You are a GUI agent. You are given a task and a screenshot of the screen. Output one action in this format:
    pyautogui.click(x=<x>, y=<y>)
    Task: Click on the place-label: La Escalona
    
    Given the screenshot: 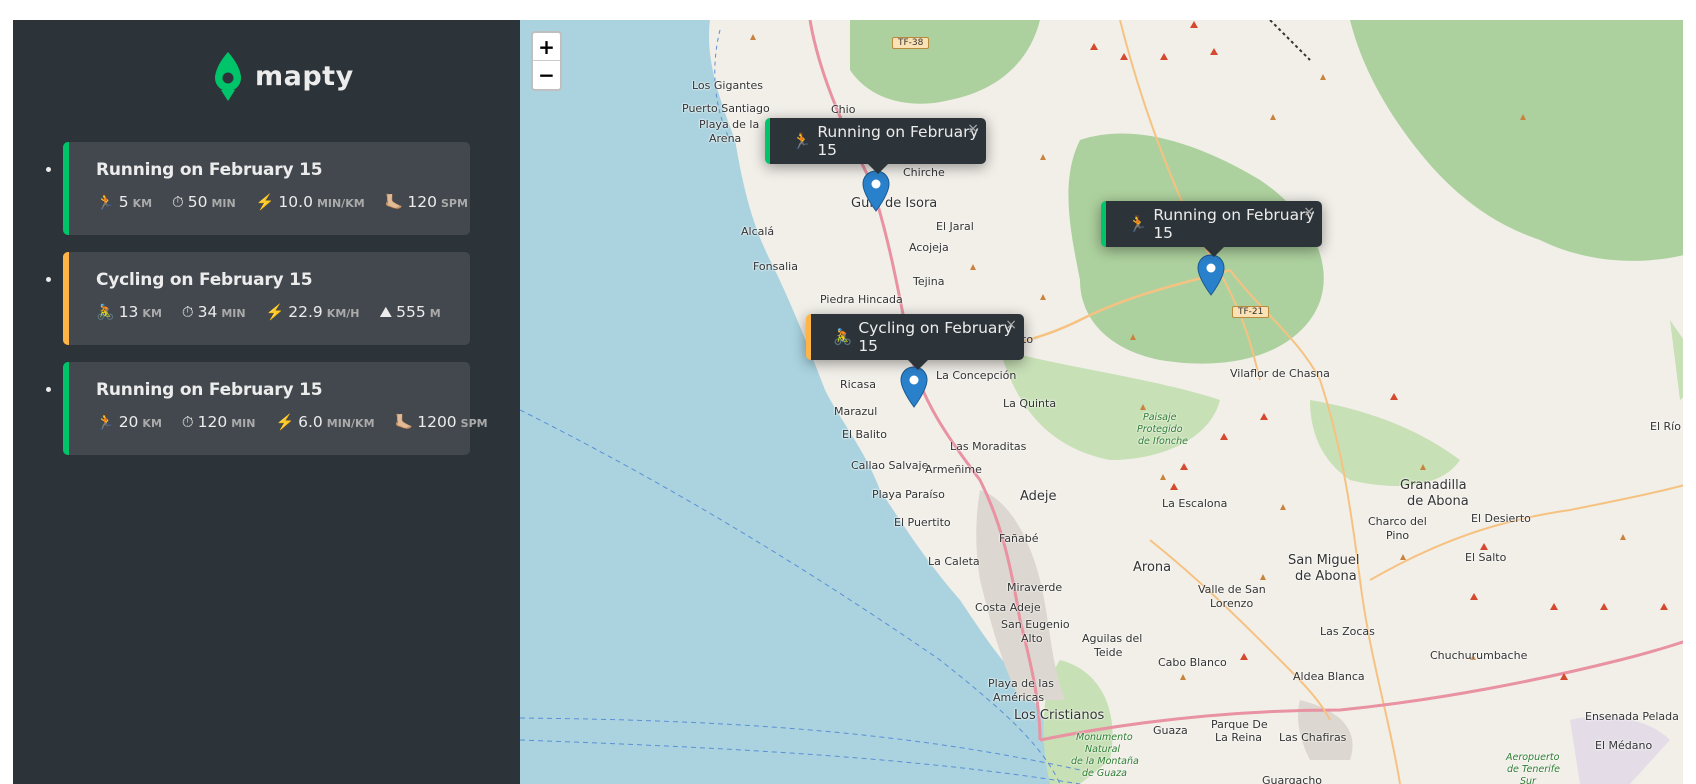 What is the action you would take?
    pyautogui.click(x=1195, y=503)
    